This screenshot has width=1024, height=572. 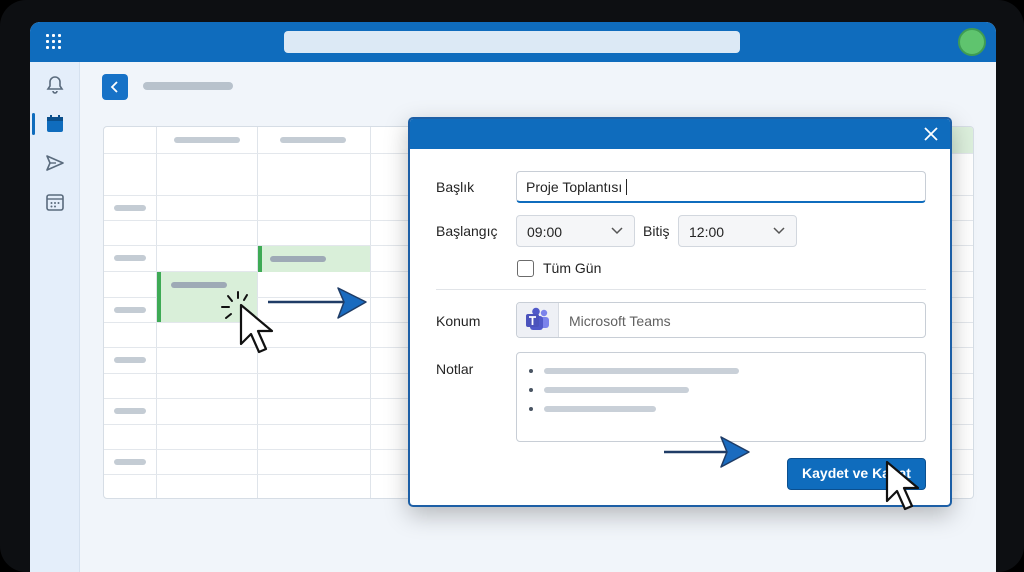 I want to click on start-time-value: 09:00, so click(x=545, y=232).